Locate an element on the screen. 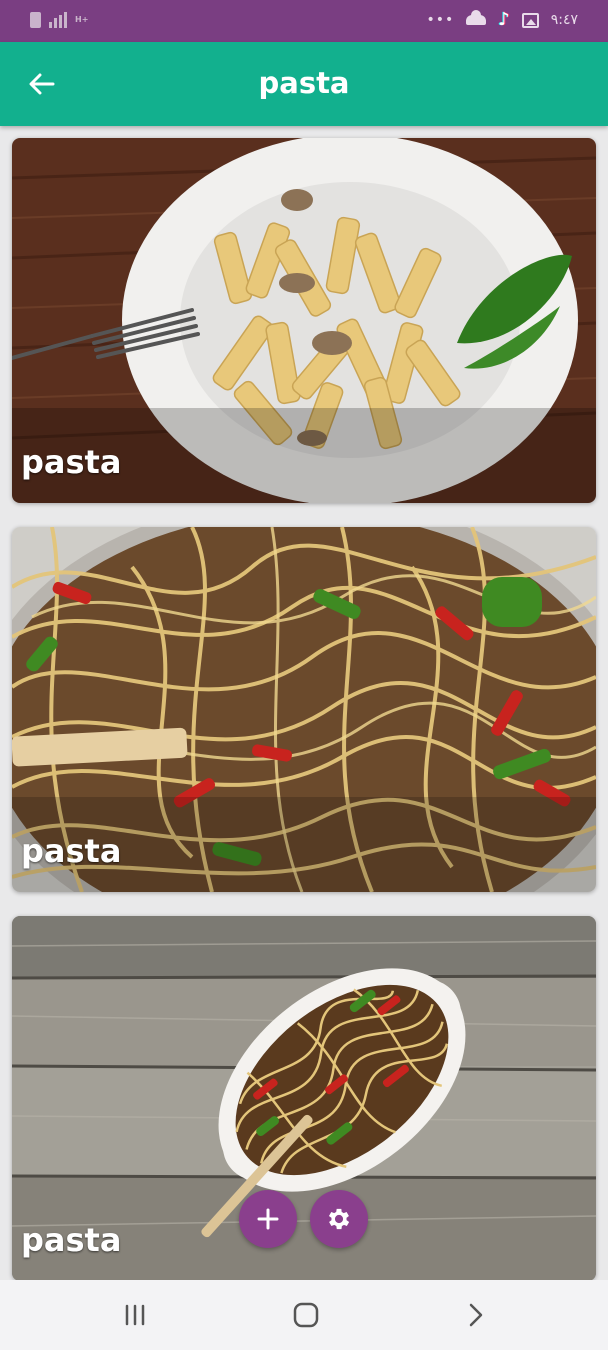  app-bar: pasta is located at coordinates (304, 84).